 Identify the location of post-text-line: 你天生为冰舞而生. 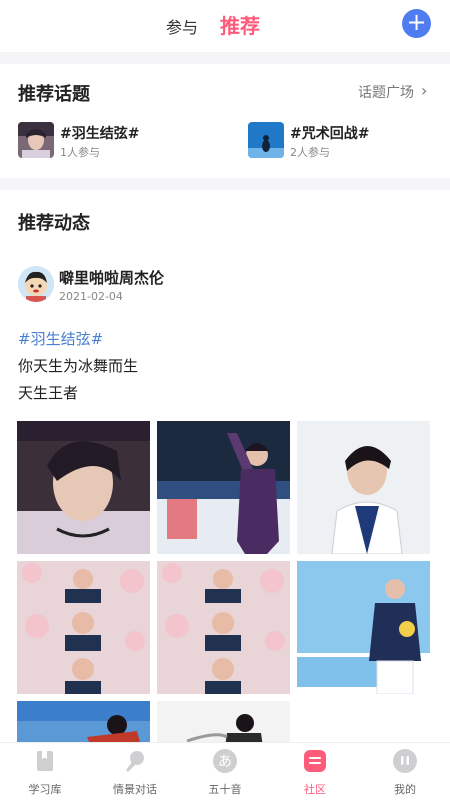
(78, 366).